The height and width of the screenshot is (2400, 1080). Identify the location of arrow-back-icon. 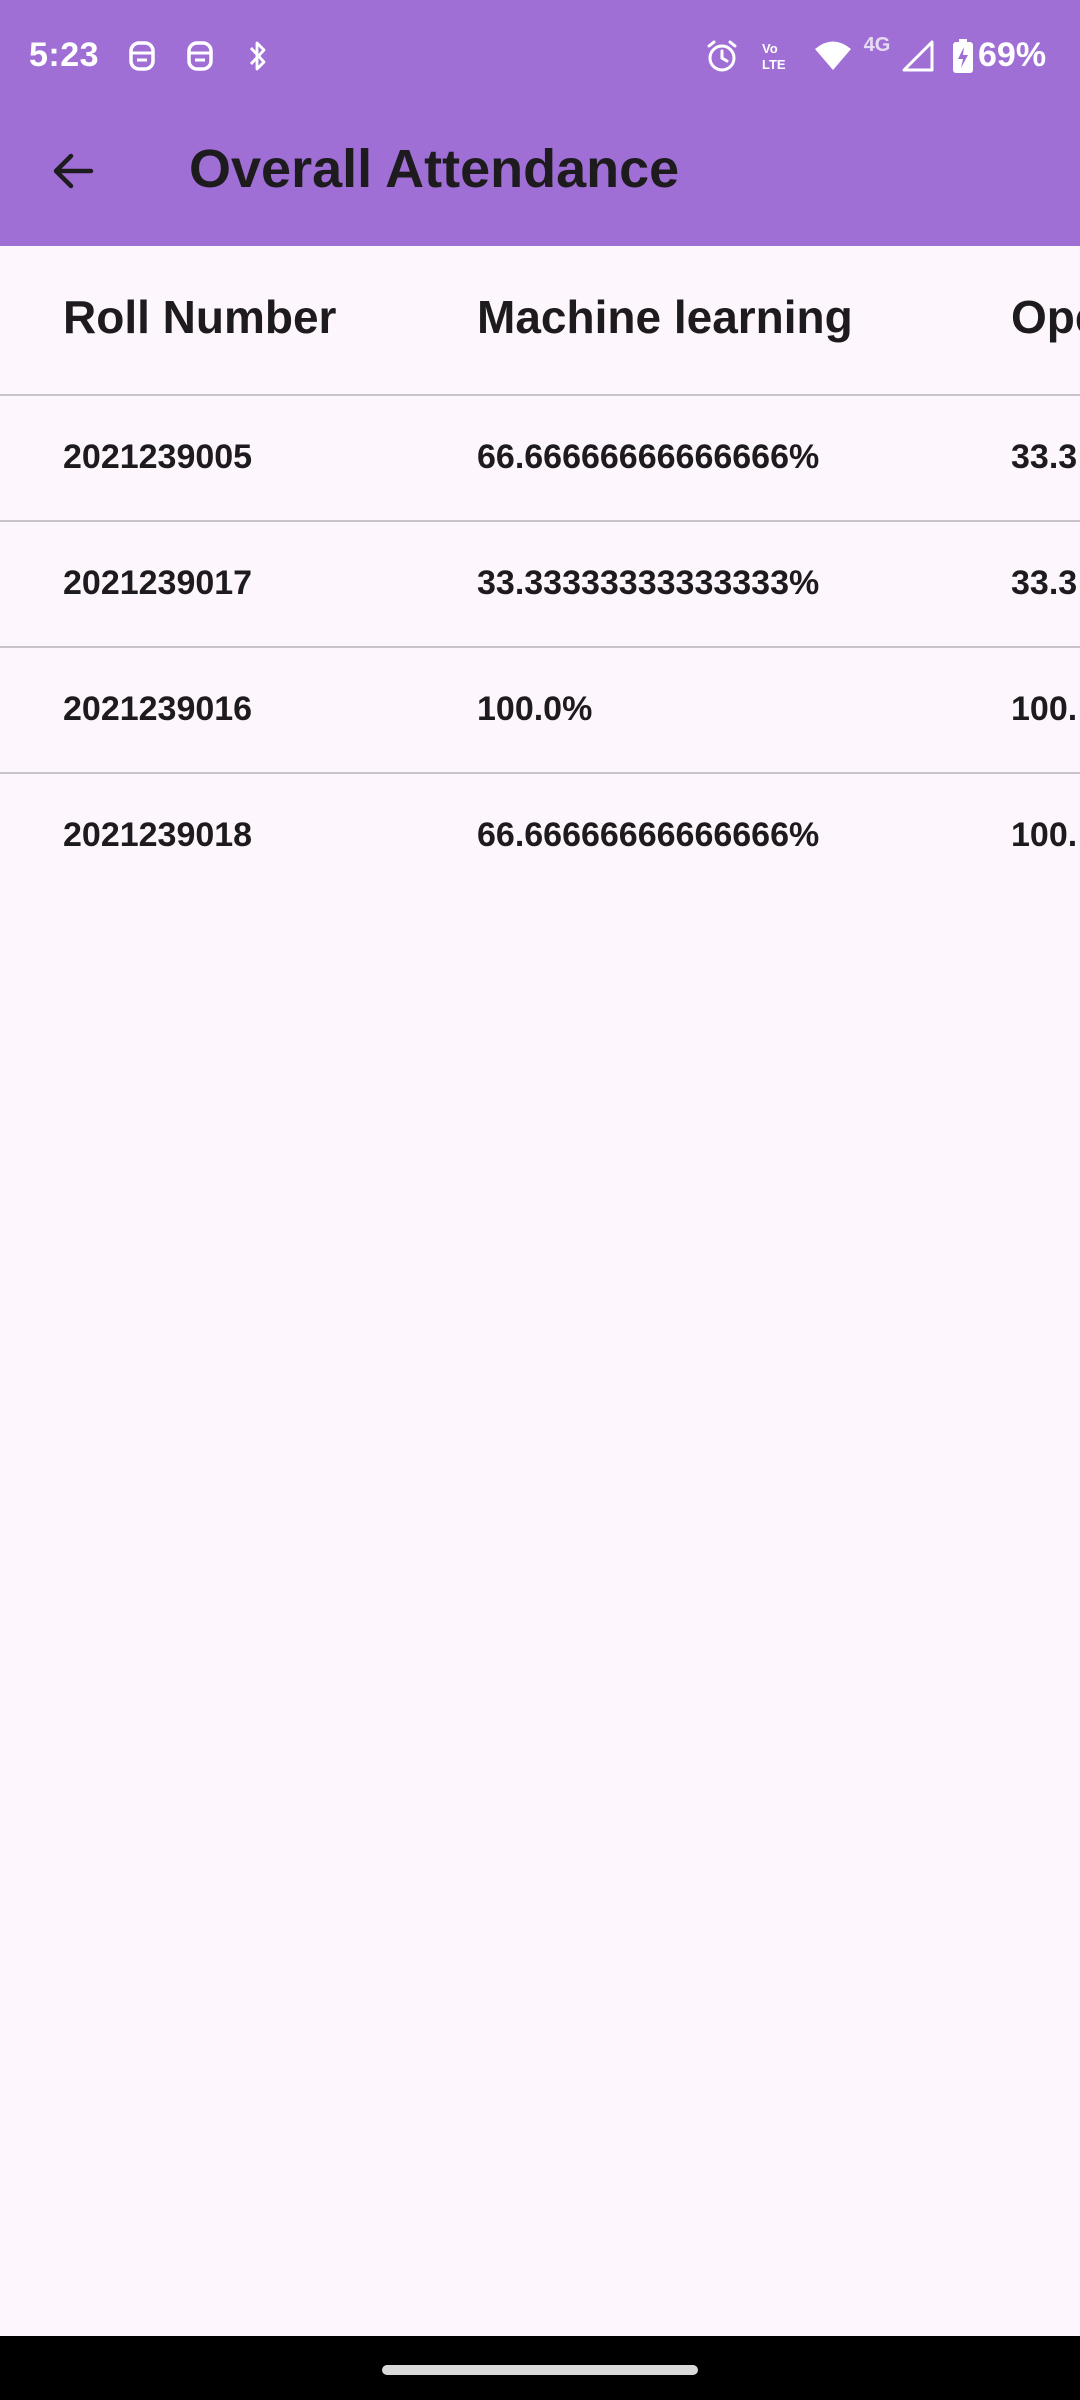
(73, 173).